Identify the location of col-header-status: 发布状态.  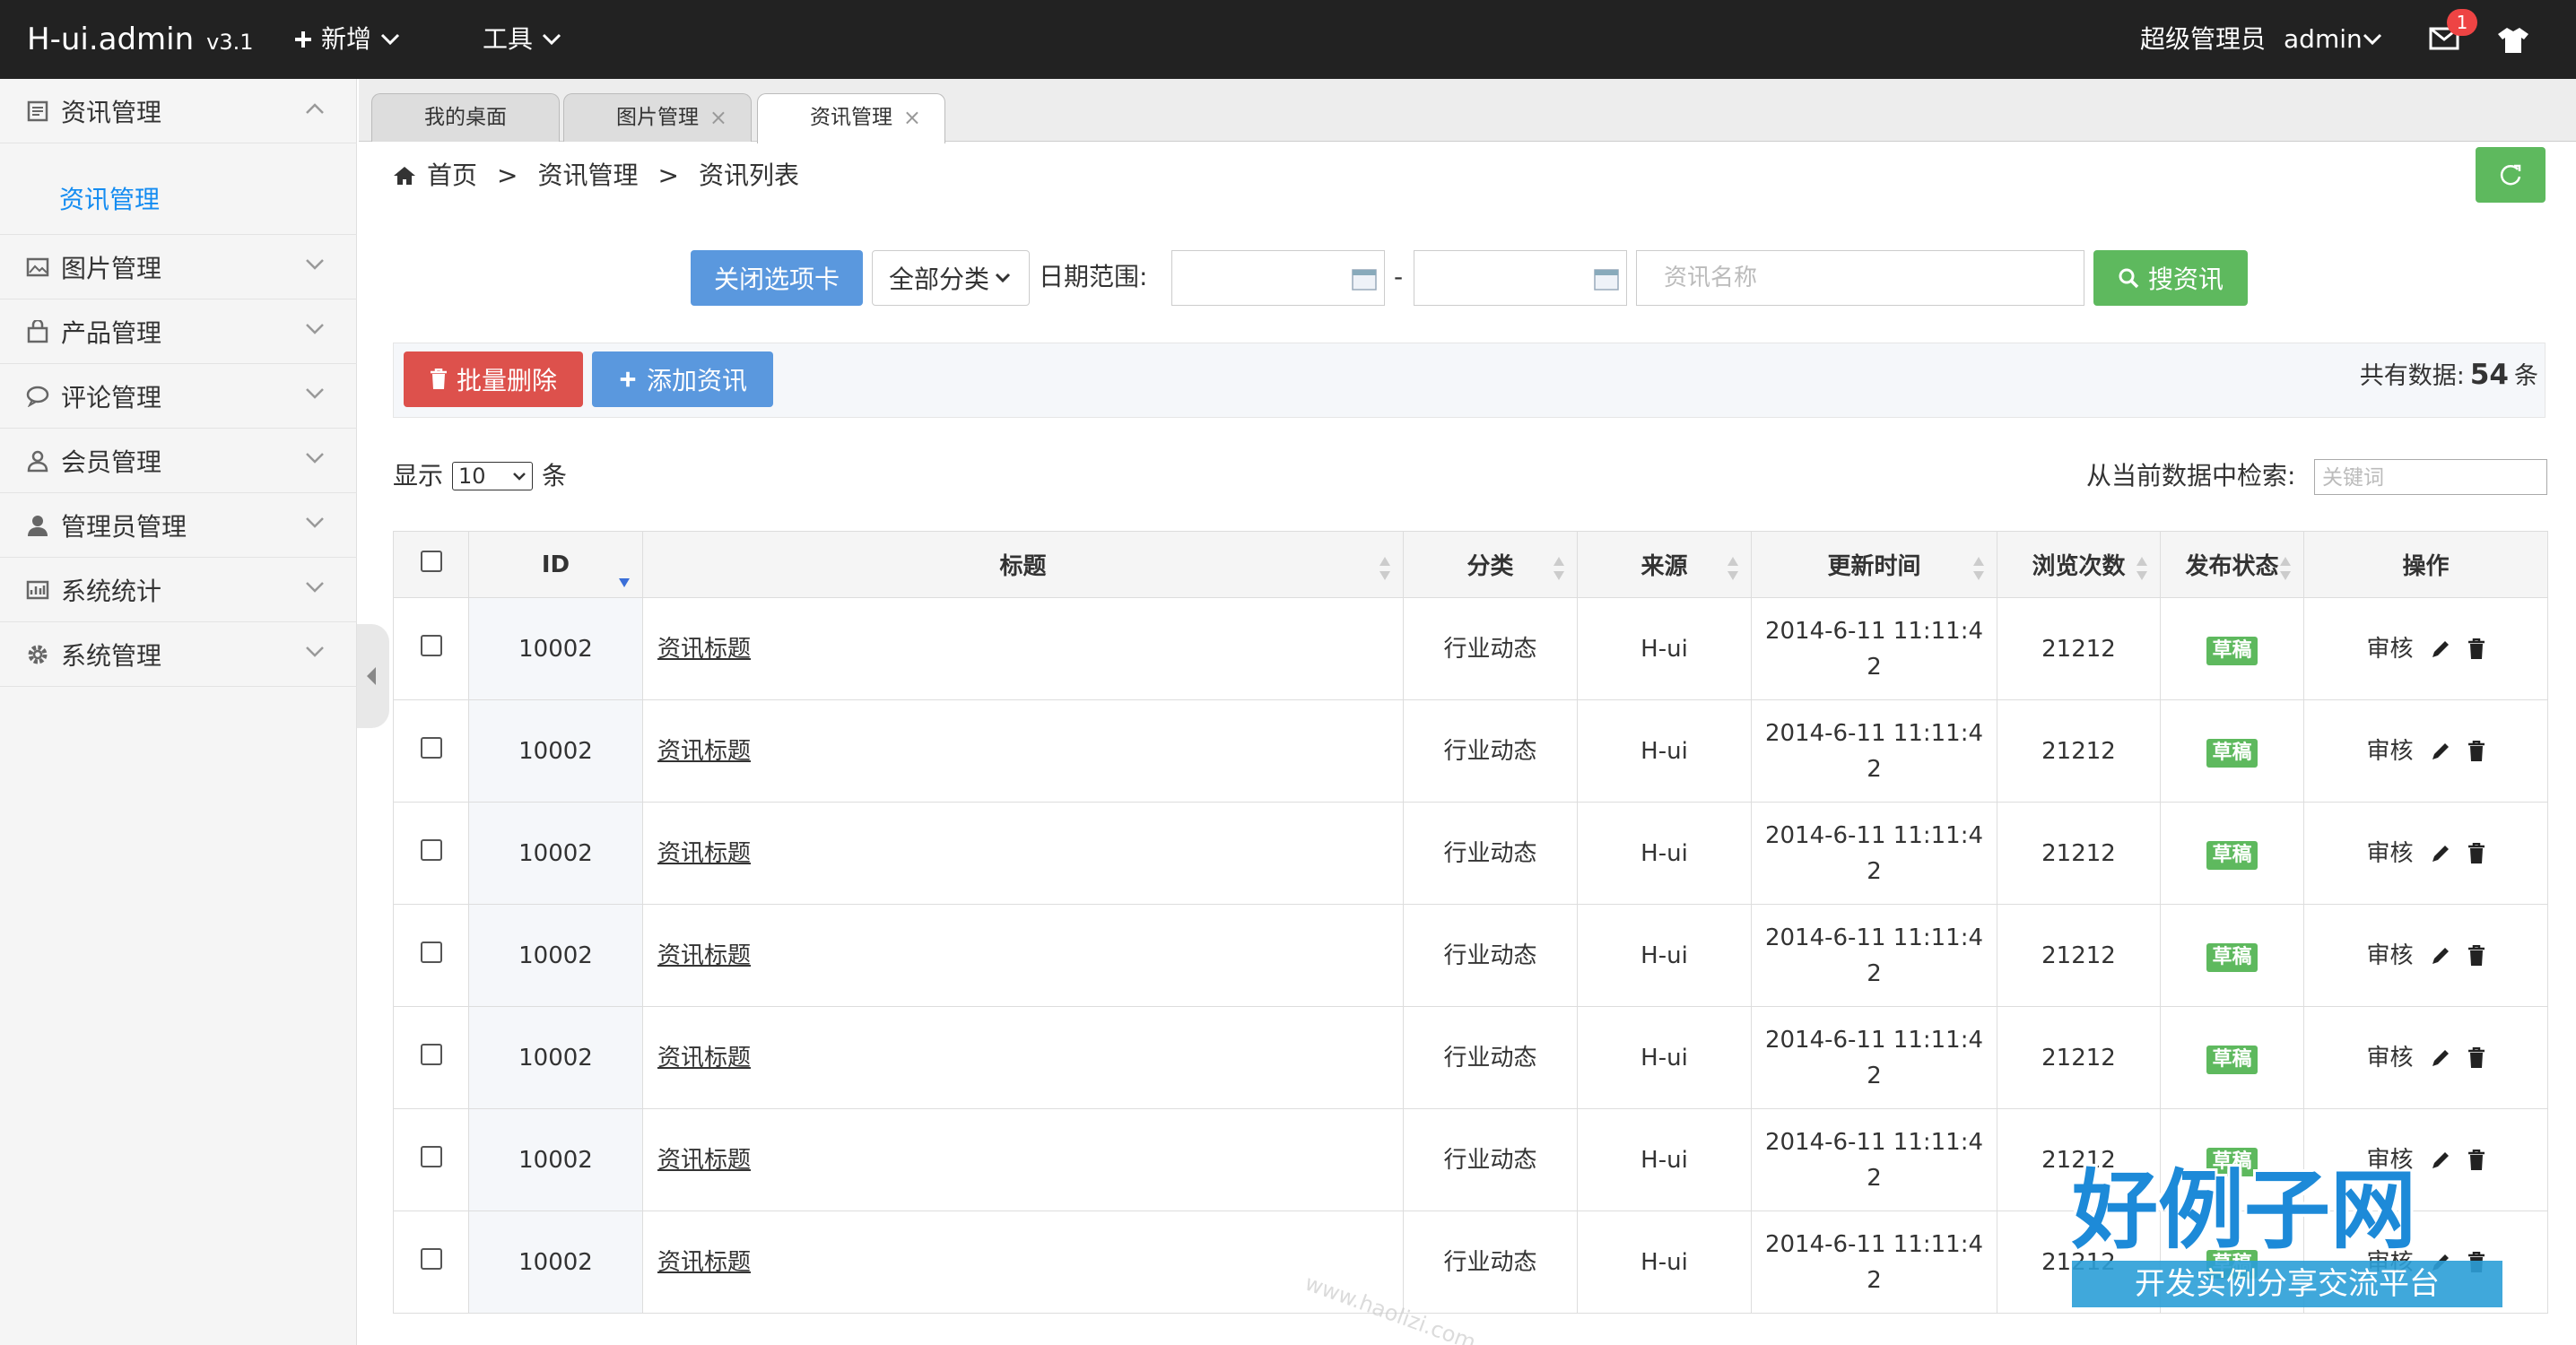
(2232, 564).